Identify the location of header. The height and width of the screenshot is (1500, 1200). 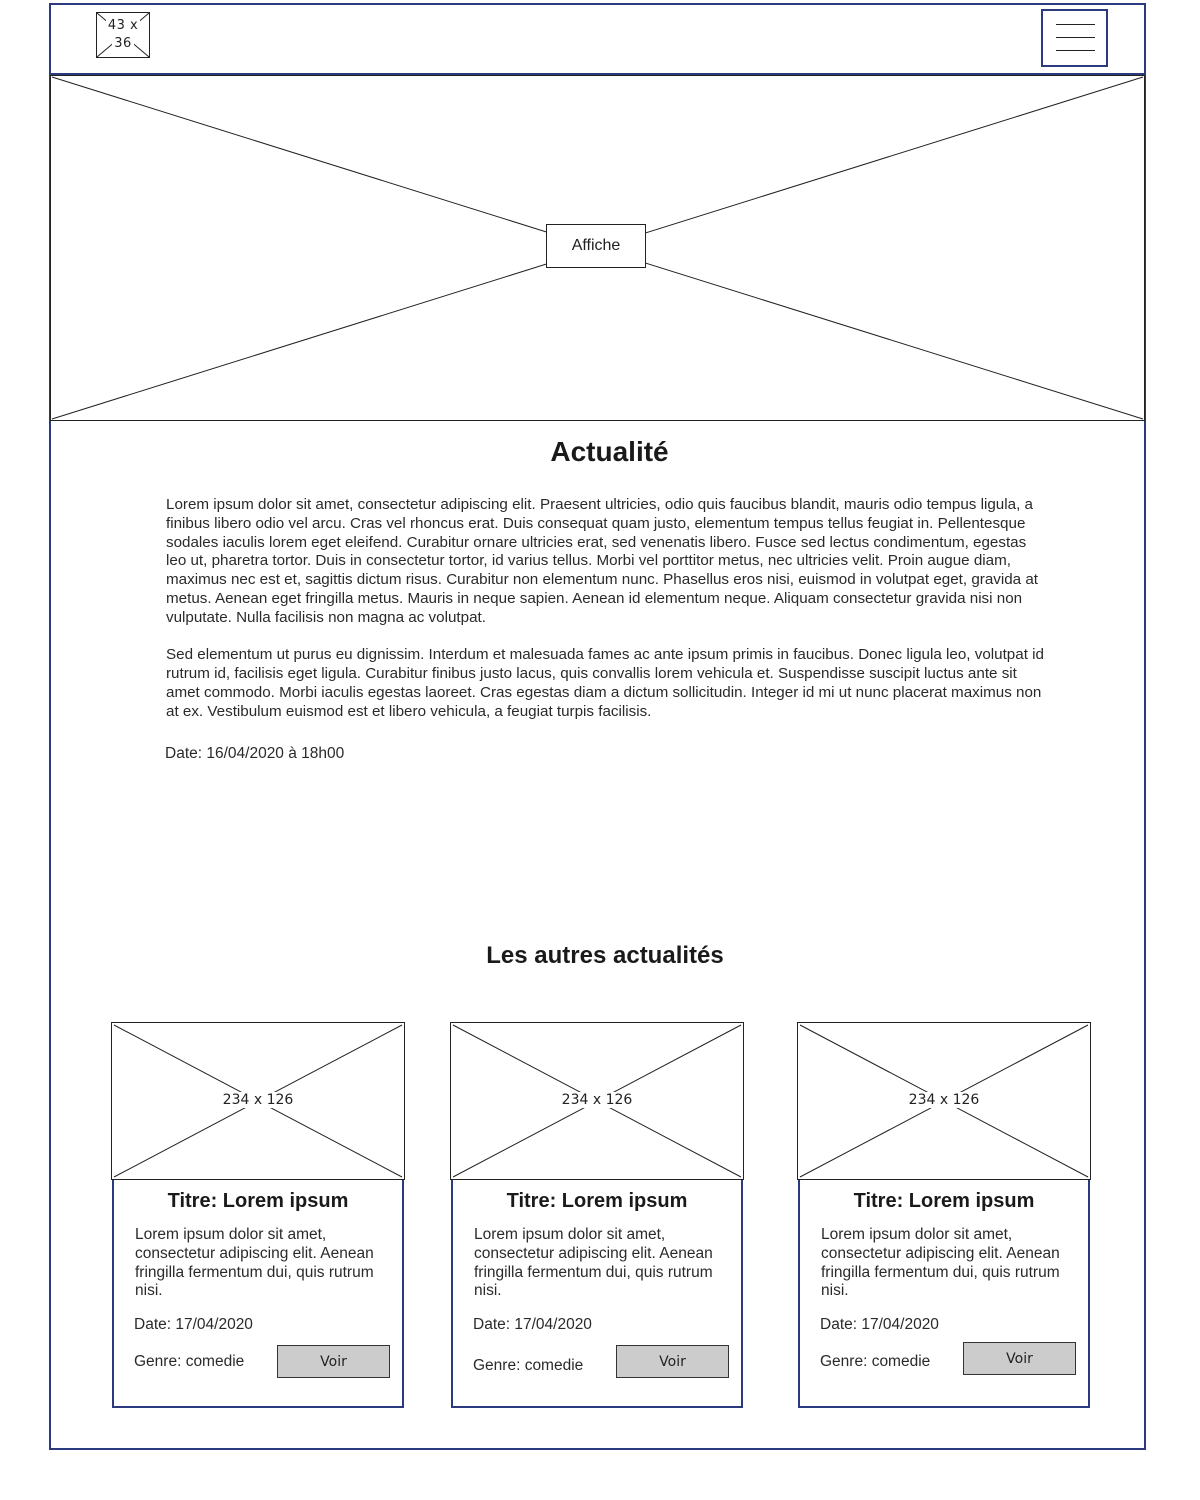
(597, 39).